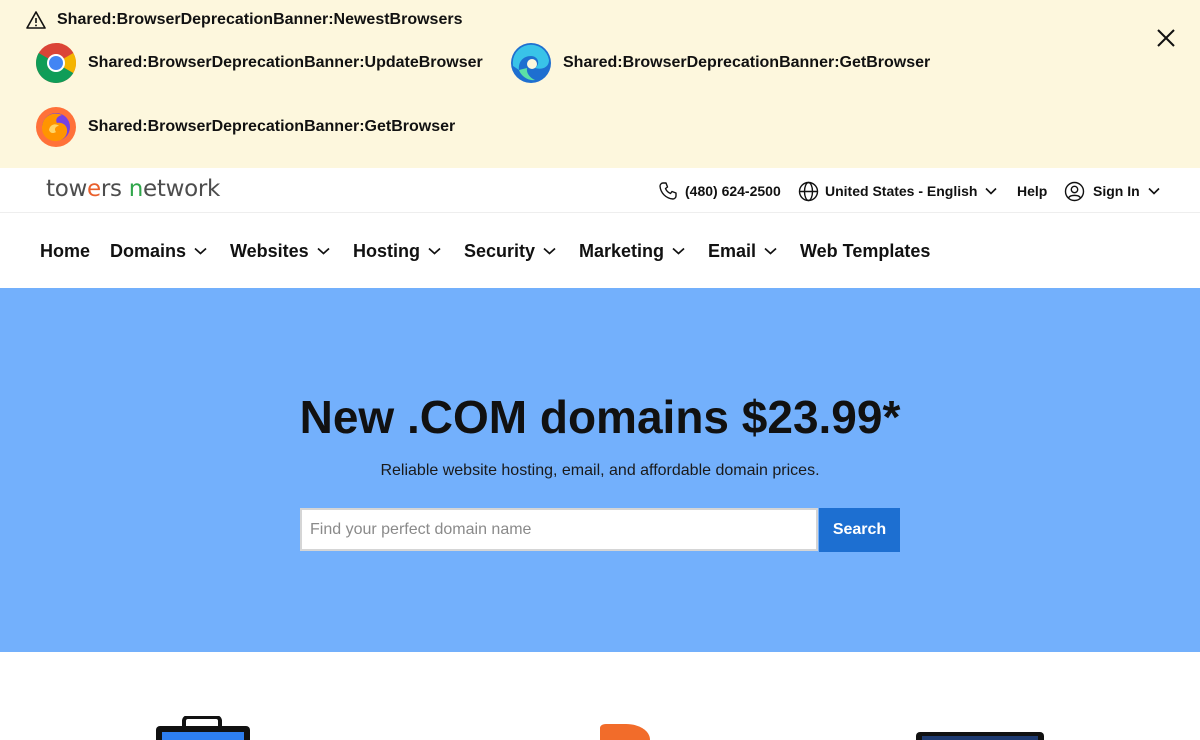 This screenshot has height=740, width=1200. I want to click on nav-label: Websites, so click(269, 250).